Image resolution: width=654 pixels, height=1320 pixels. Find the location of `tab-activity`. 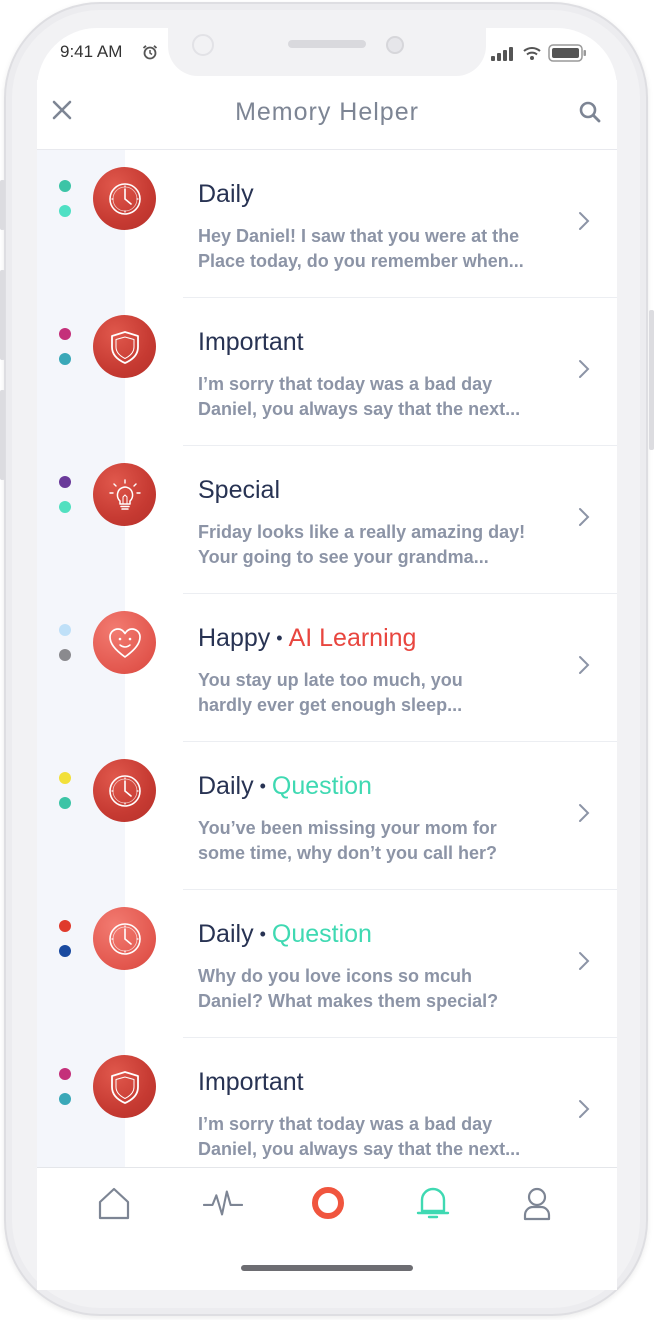

tab-activity is located at coordinates (223, 1203).